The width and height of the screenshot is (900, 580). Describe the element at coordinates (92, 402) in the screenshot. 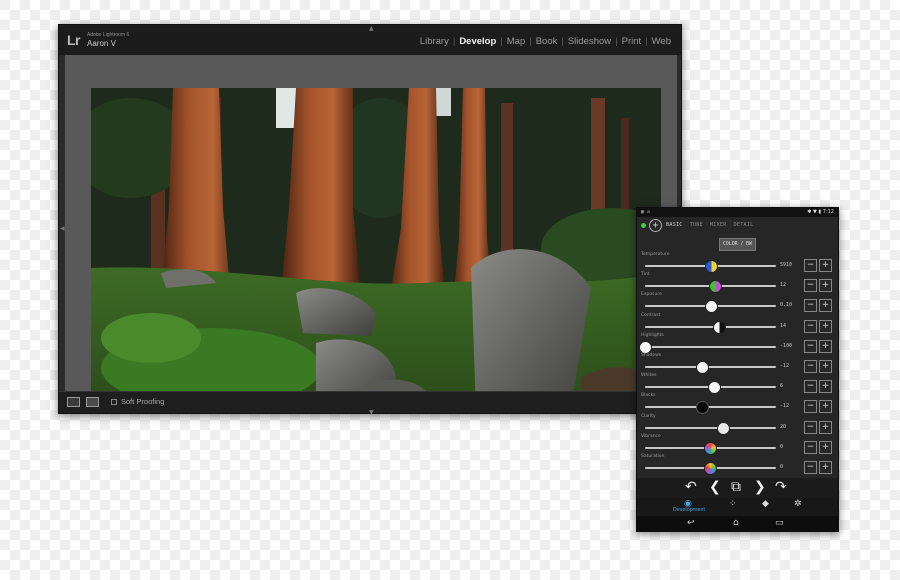

I see `before-after-view-icon` at that location.